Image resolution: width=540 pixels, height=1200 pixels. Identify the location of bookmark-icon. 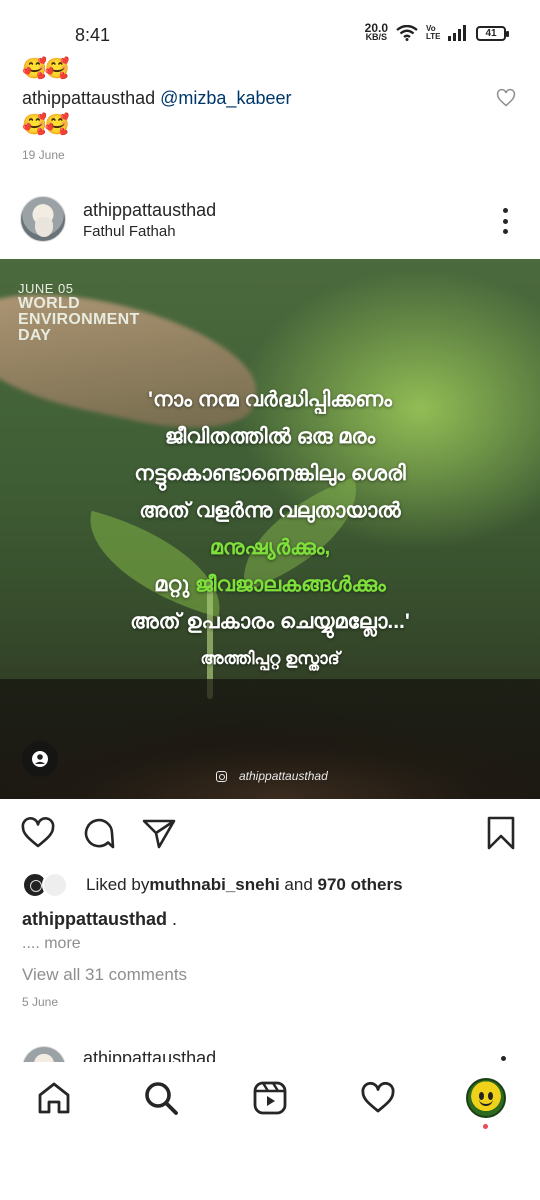
(501, 833).